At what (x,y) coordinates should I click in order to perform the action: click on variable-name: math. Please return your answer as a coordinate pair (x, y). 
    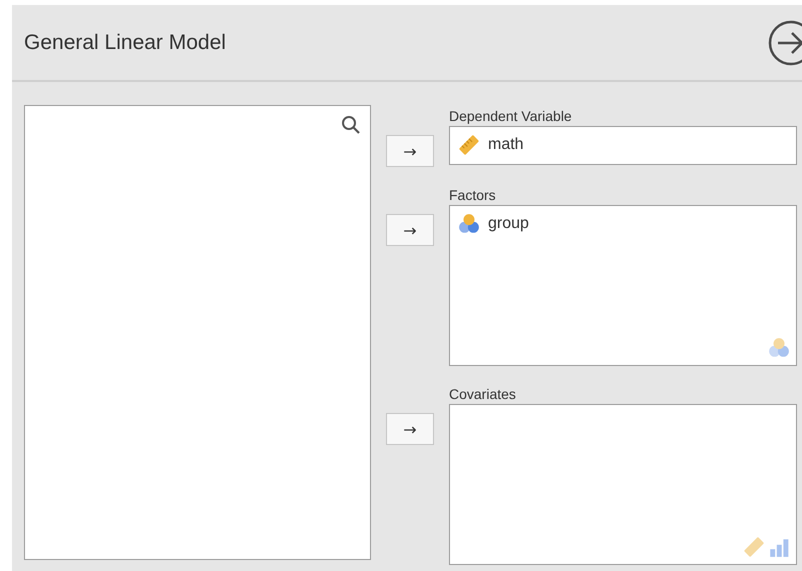
    Looking at the image, I should click on (506, 145).